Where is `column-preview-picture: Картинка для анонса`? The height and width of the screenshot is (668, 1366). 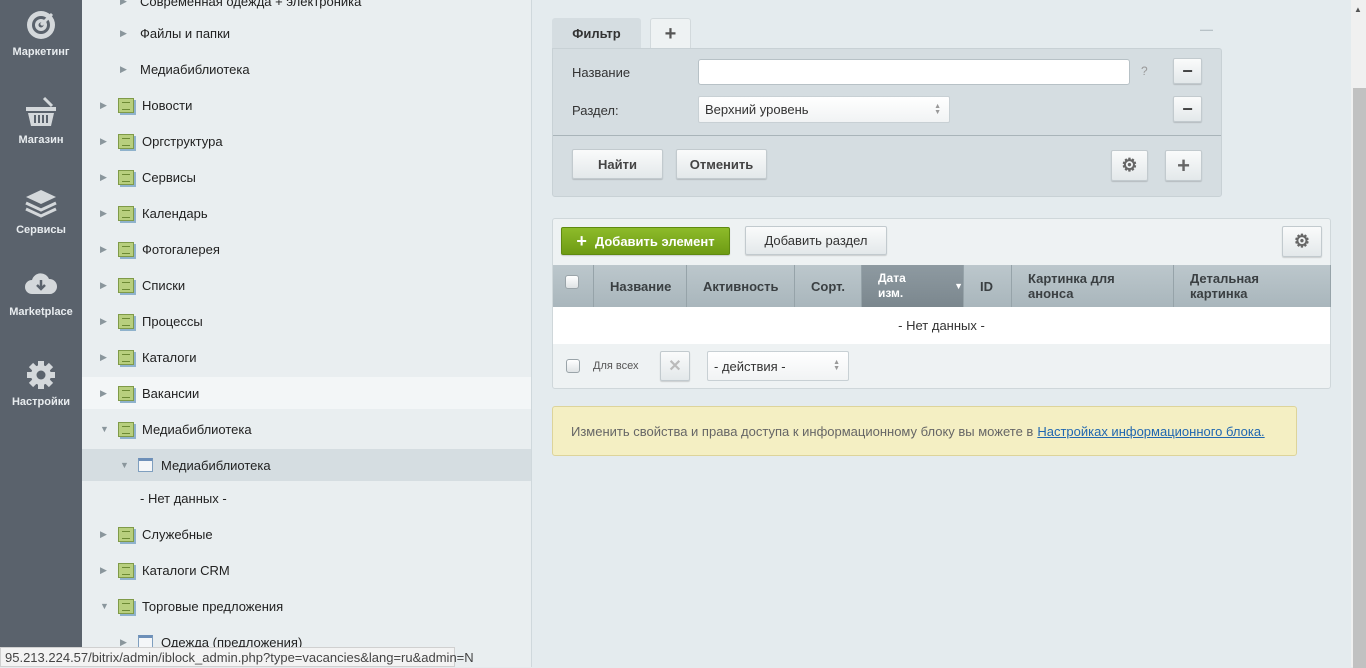 column-preview-picture: Картинка для анонса is located at coordinates (1093, 286).